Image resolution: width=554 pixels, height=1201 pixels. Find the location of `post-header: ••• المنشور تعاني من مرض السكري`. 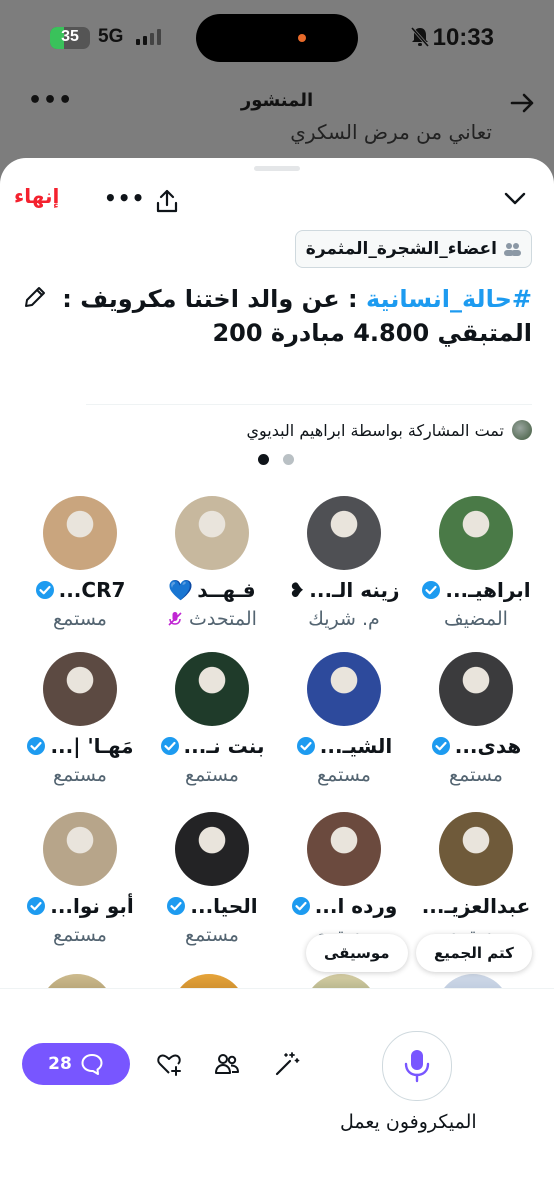

post-header: ••• المنشور تعاني من مرض السكري is located at coordinates (277, 118).